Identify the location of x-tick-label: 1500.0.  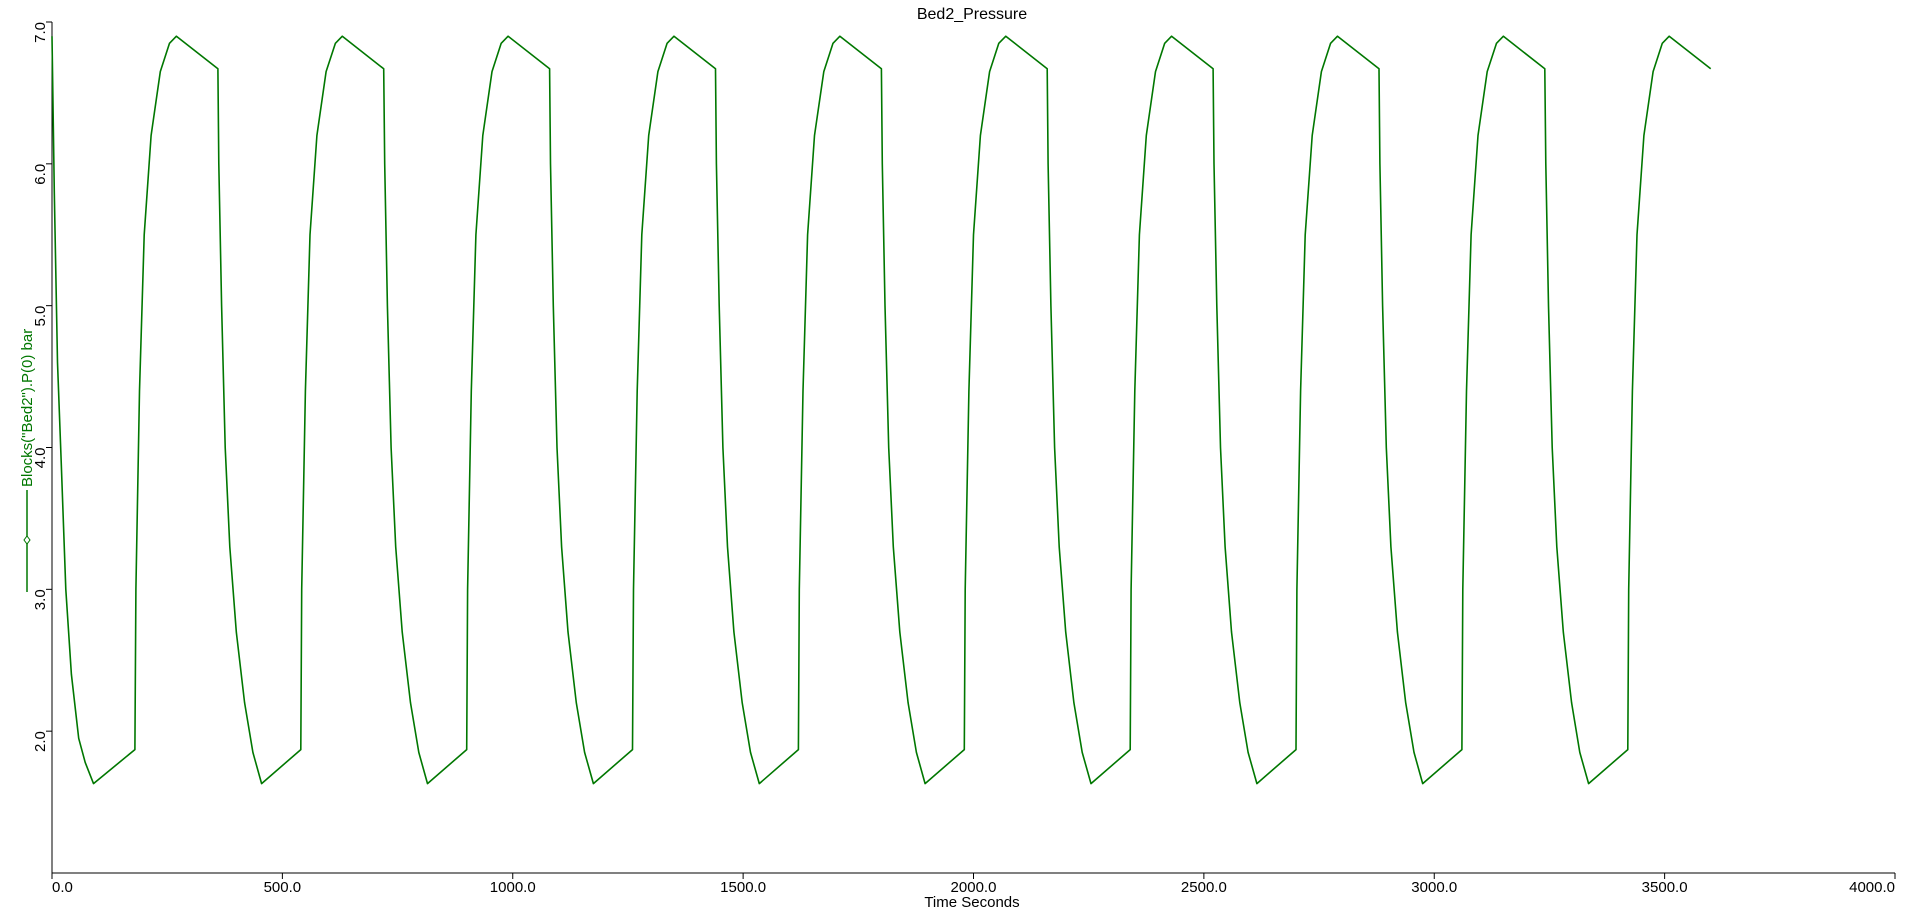
(743, 887).